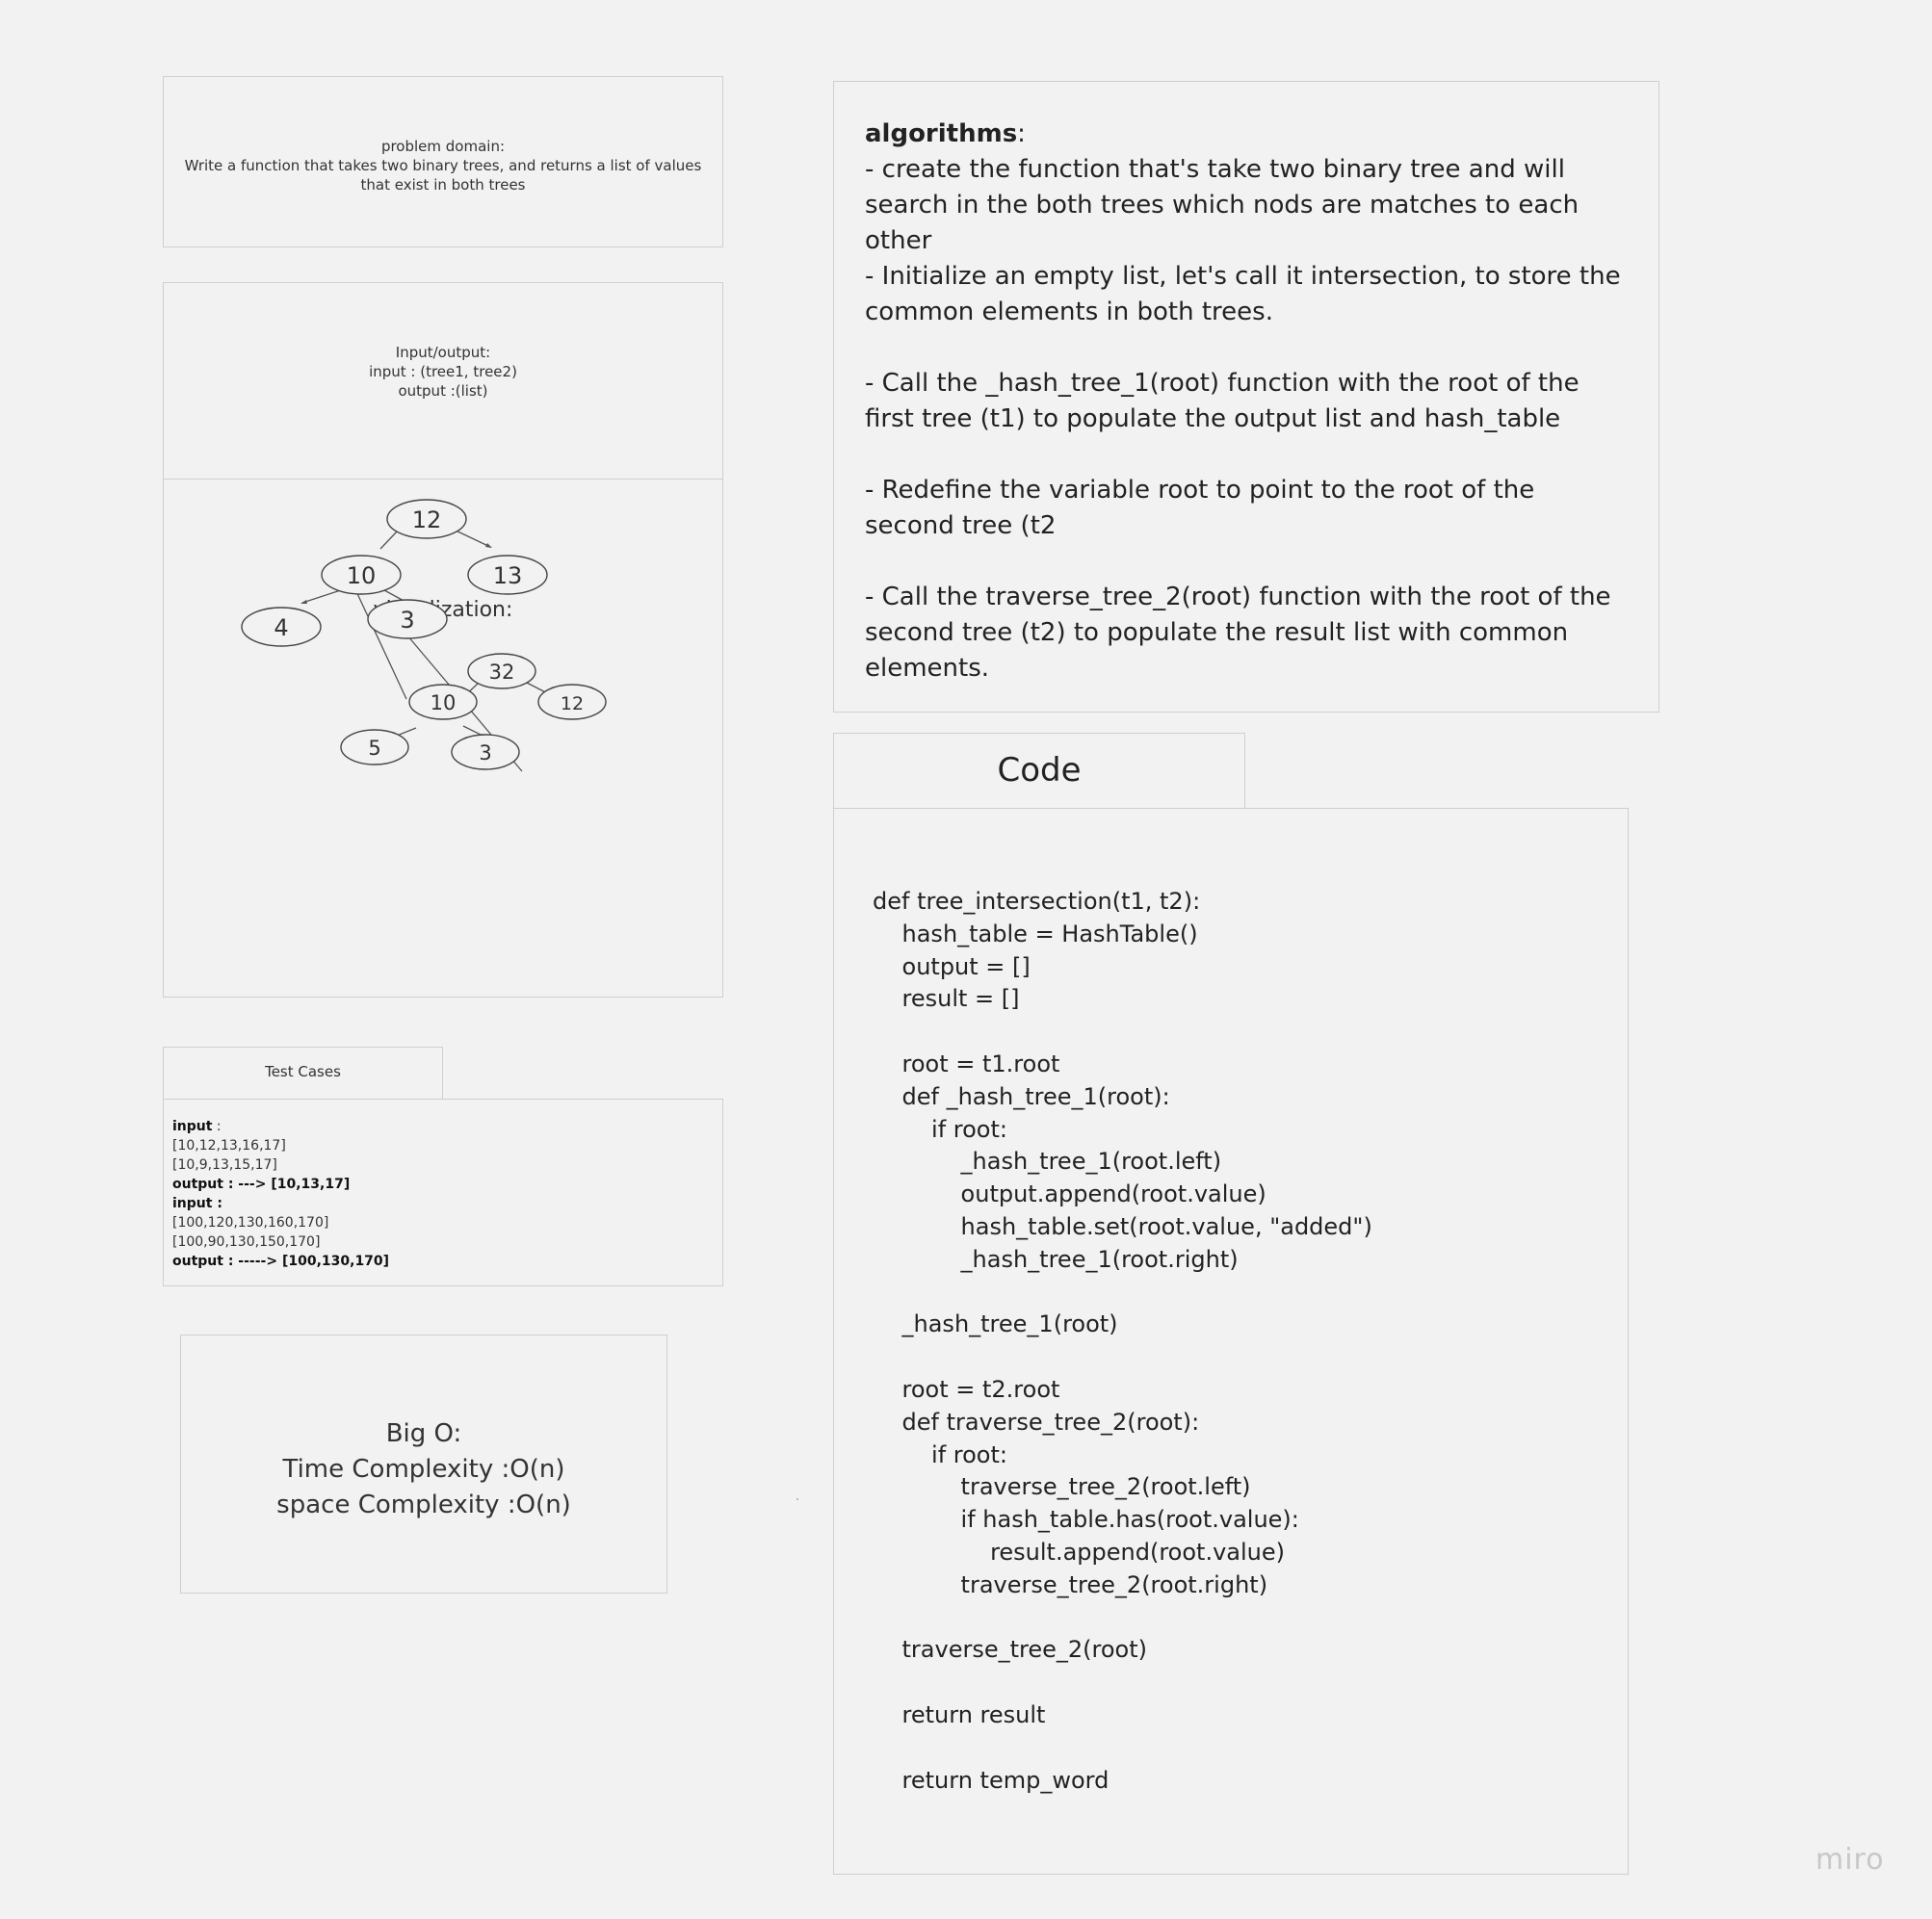 Image resolution: width=1932 pixels, height=1919 pixels. What do you see at coordinates (192, 1127) in the screenshot?
I see `input-label: input` at bounding box center [192, 1127].